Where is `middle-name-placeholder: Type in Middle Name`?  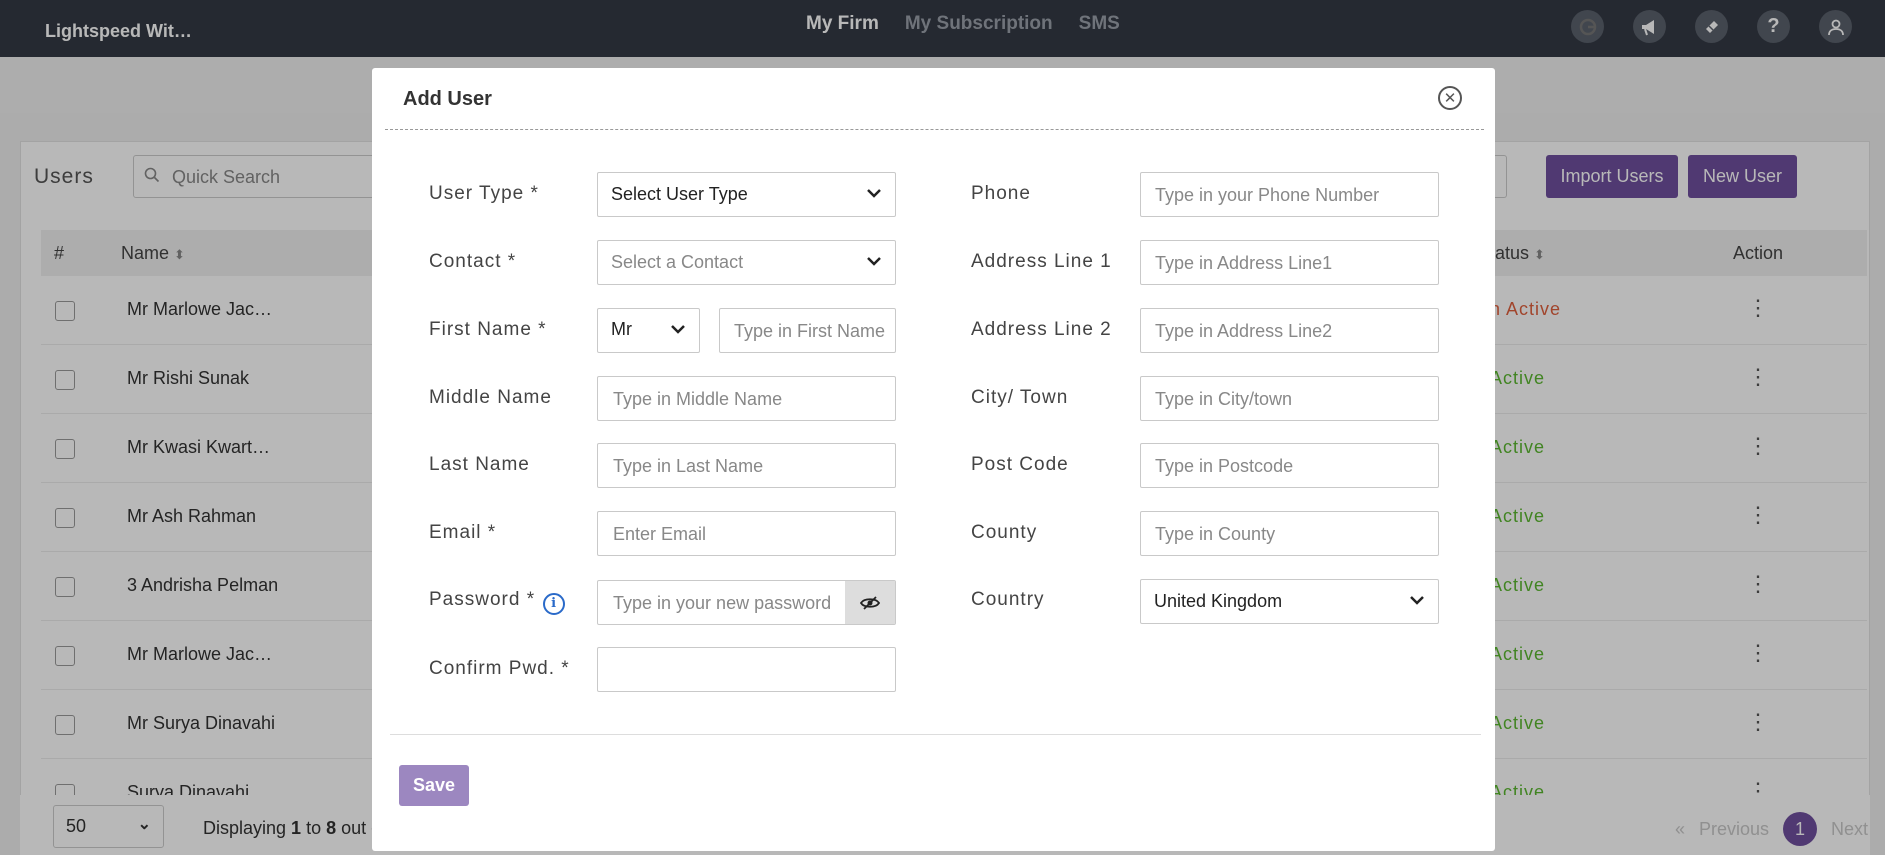 middle-name-placeholder: Type in Middle Name is located at coordinates (698, 399).